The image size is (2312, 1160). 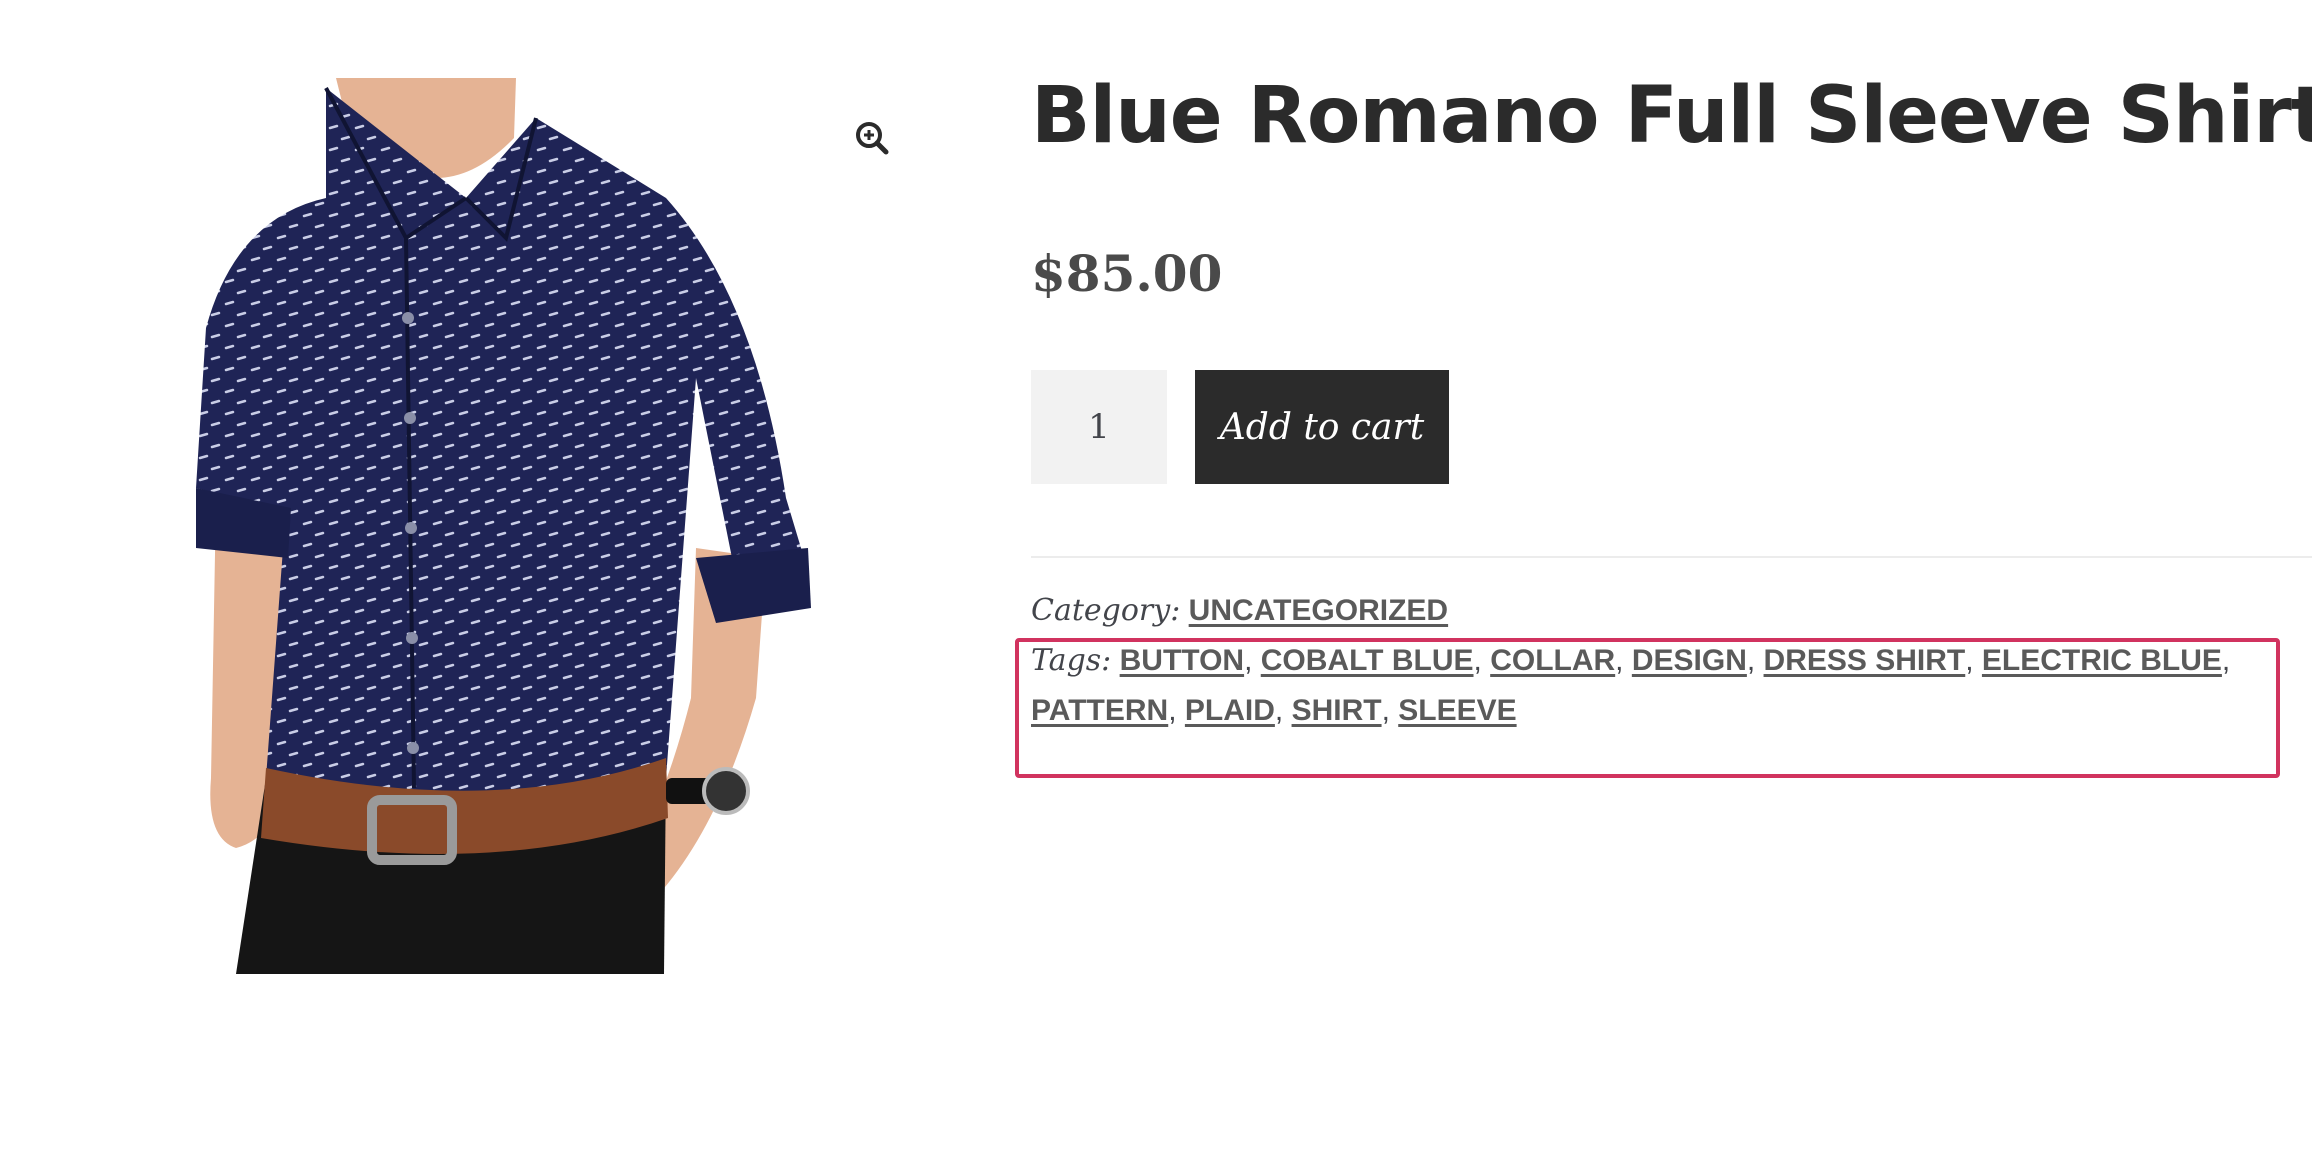 I want to click on divider, so click(x=1671, y=557).